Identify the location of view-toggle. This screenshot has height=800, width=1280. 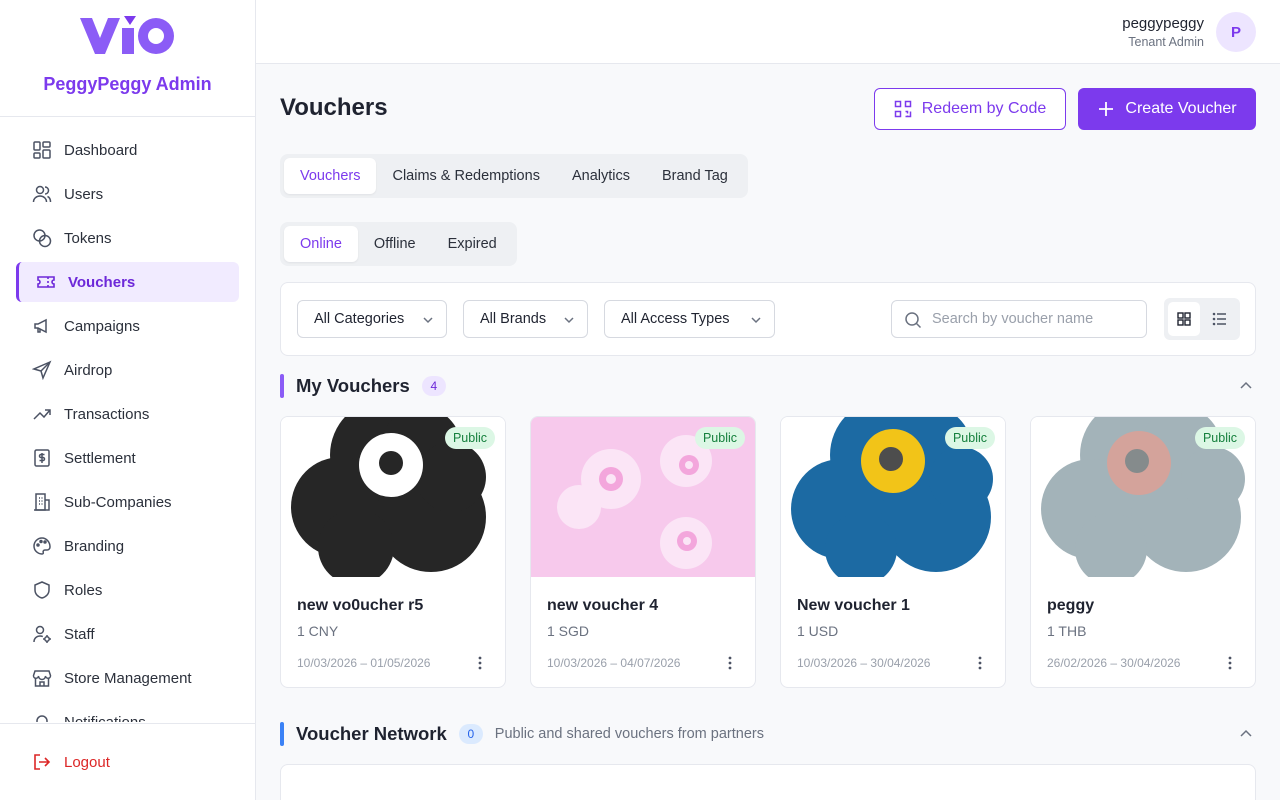
(1202, 319).